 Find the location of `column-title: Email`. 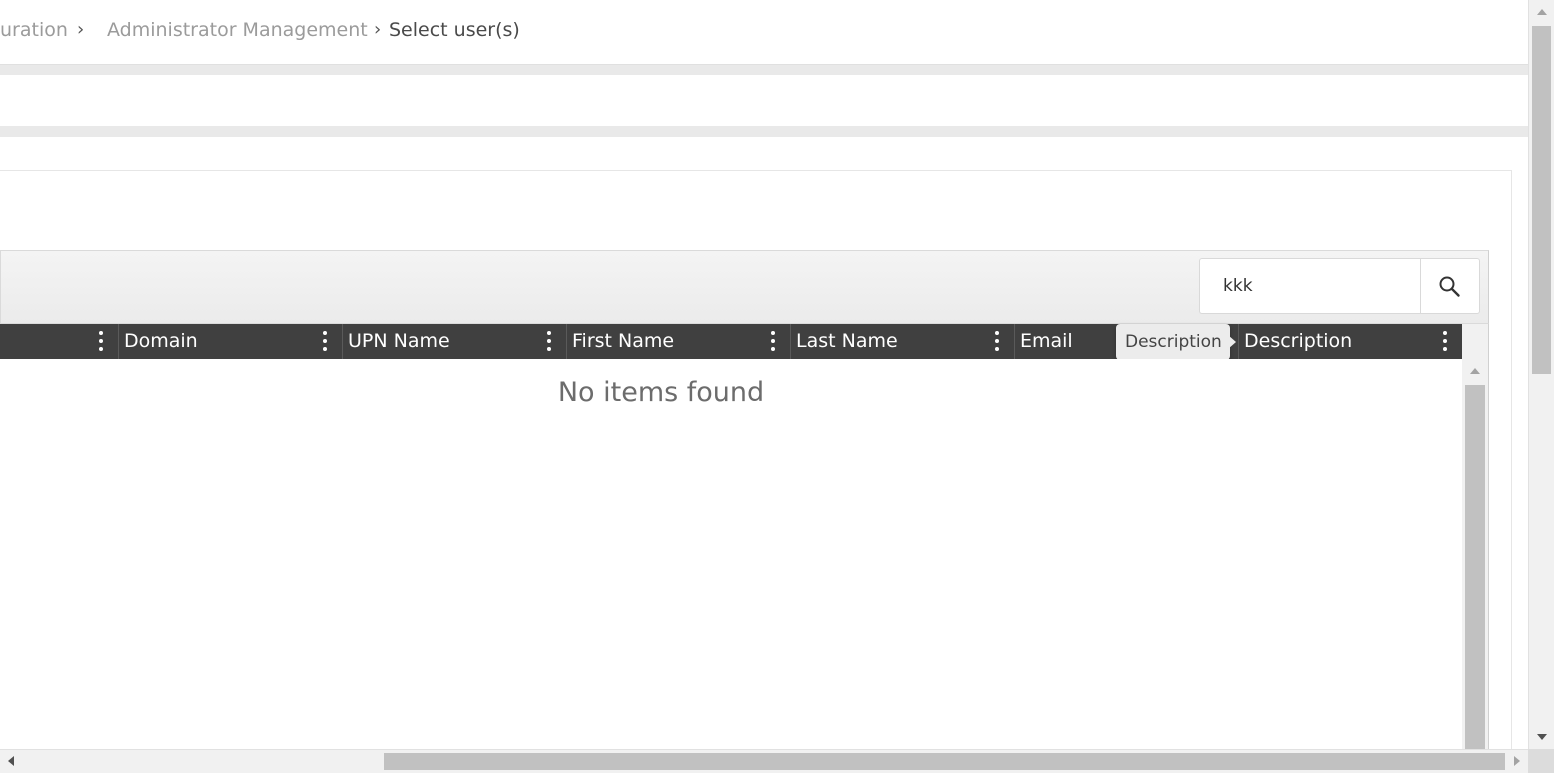

column-title: Email is located at coordinates (1046, 341).